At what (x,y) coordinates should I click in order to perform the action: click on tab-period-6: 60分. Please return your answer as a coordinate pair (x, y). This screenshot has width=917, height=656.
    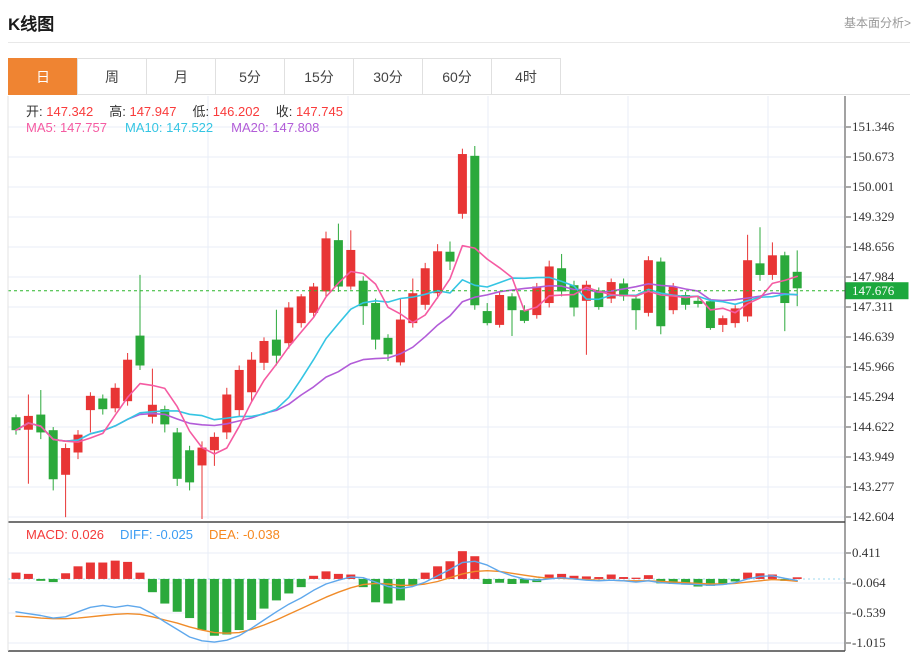
    Looking at the image, I should click on (457, 76).